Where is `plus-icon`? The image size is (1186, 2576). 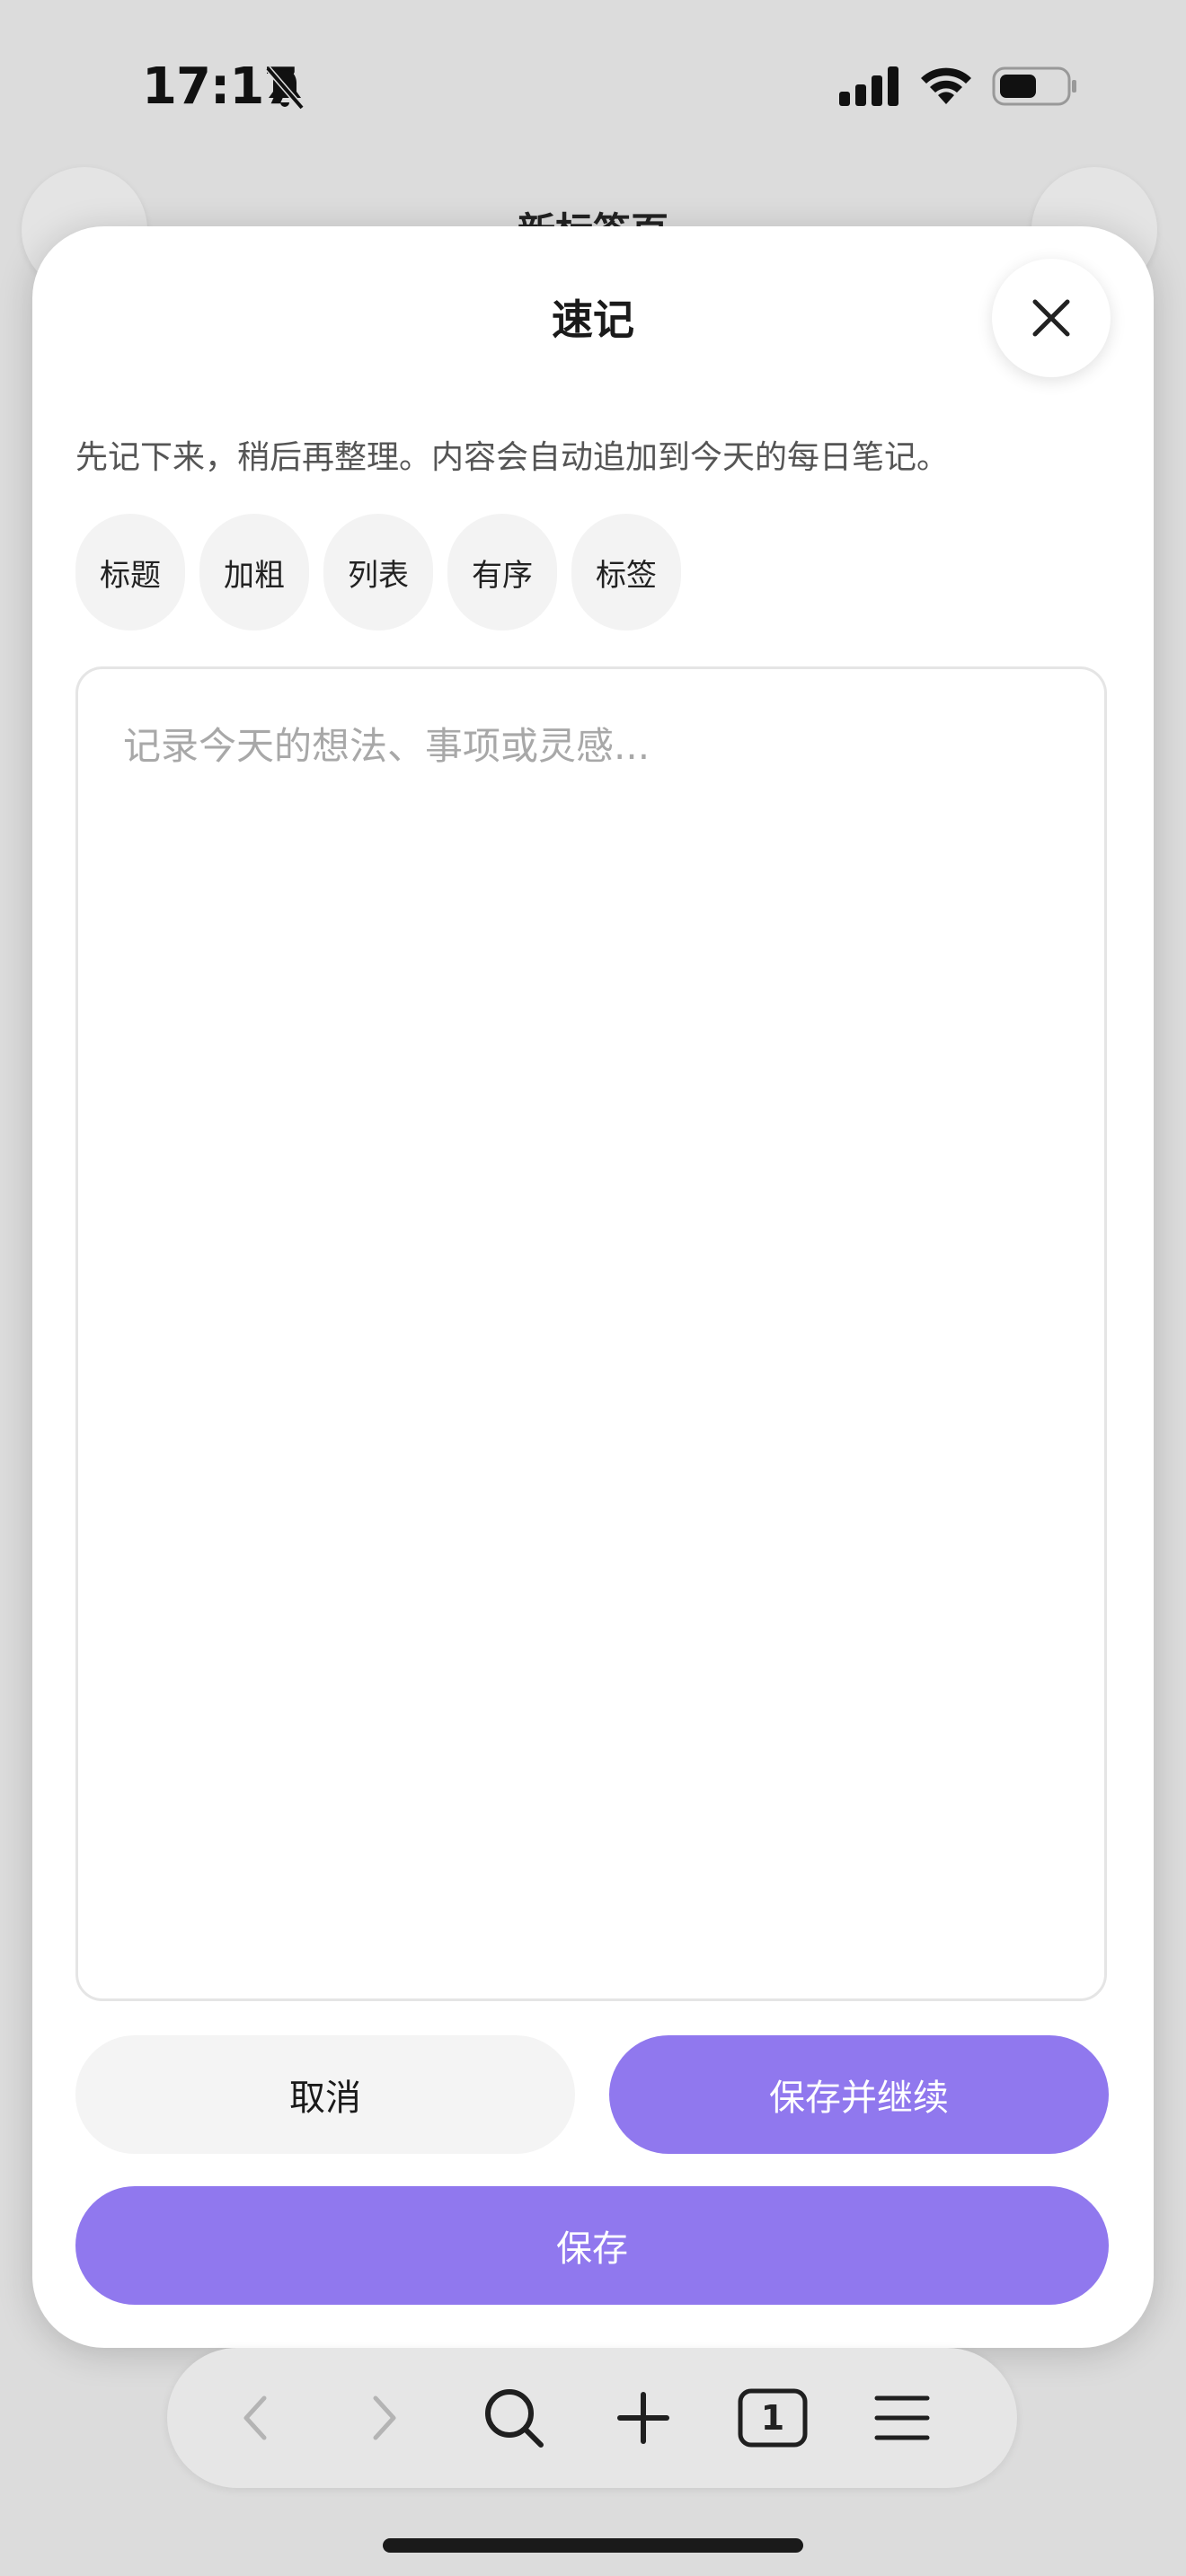
plus-icon is located at coordinates (643, 2418).